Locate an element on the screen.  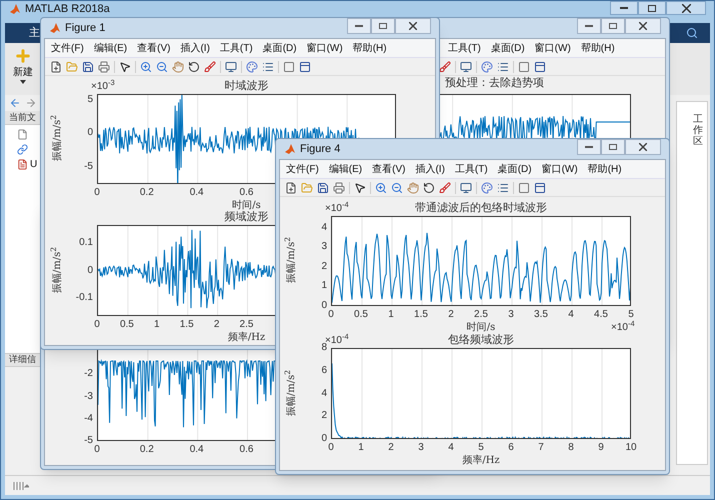
forward-icon is located at coordinates (31, 103).